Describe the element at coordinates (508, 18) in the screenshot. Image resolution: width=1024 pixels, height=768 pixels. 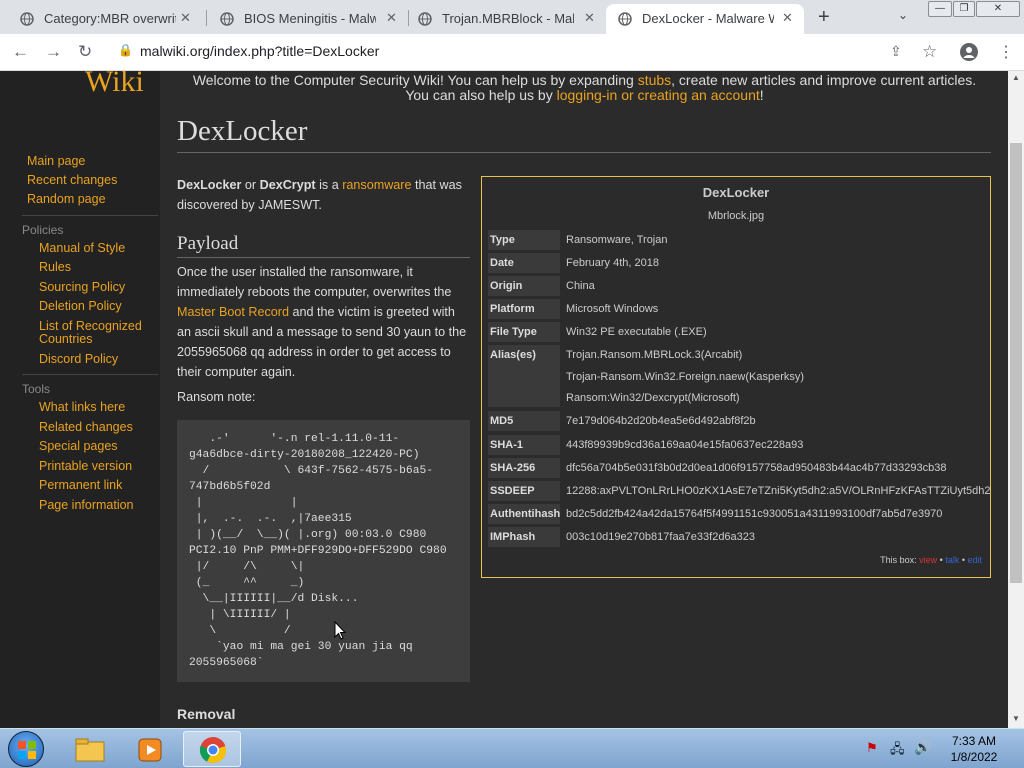
I see `tab-title: Trojan.MBRBlock - Malwa` at that location.